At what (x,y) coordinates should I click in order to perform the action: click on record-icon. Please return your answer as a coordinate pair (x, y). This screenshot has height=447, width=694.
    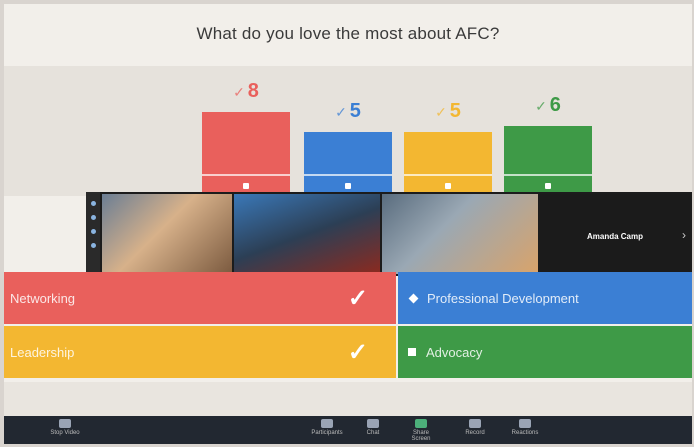
    Looking at the image, I should click on (475, 423).